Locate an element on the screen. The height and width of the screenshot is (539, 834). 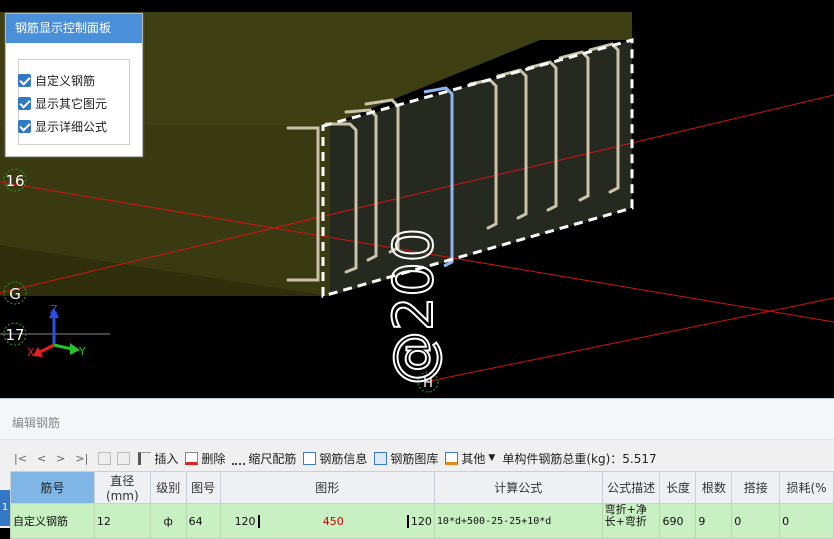
svg-text: 17 is located at coordinates (14, 335).